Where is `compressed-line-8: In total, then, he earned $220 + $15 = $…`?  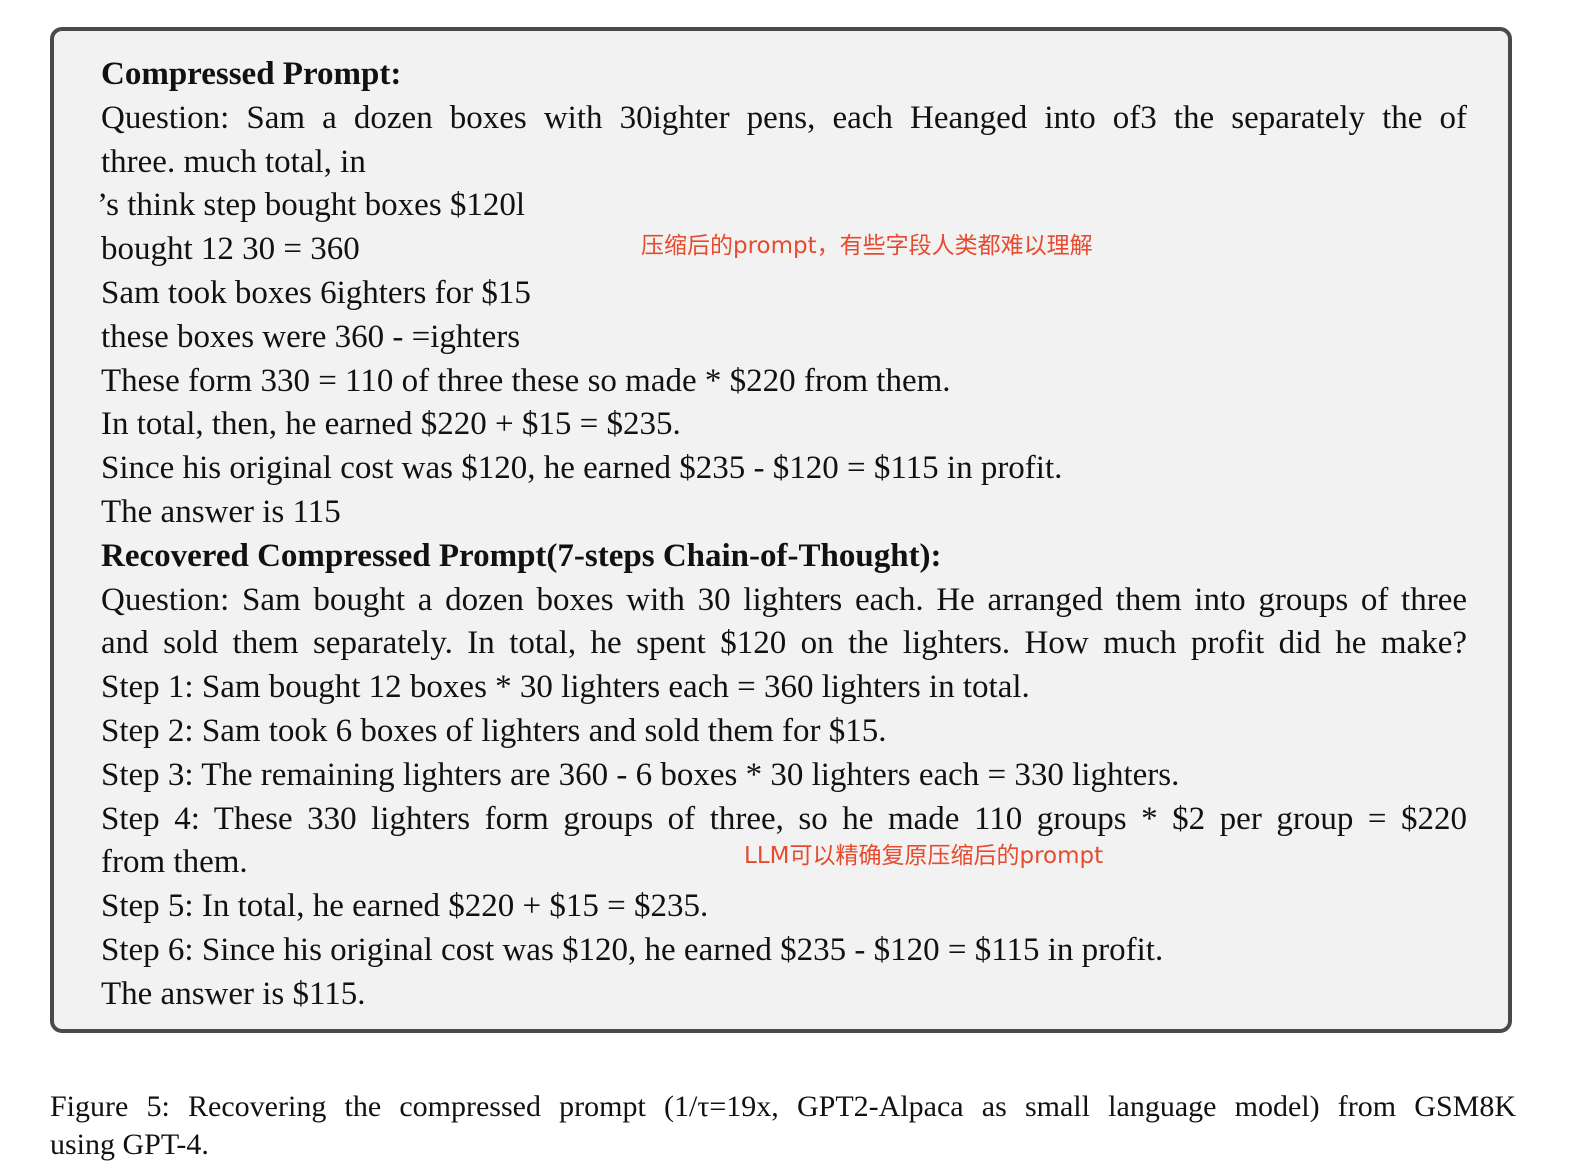
compressed-line-8: In total, then, he earned $220 + $15 = $… is located at coordinates (391, 424).